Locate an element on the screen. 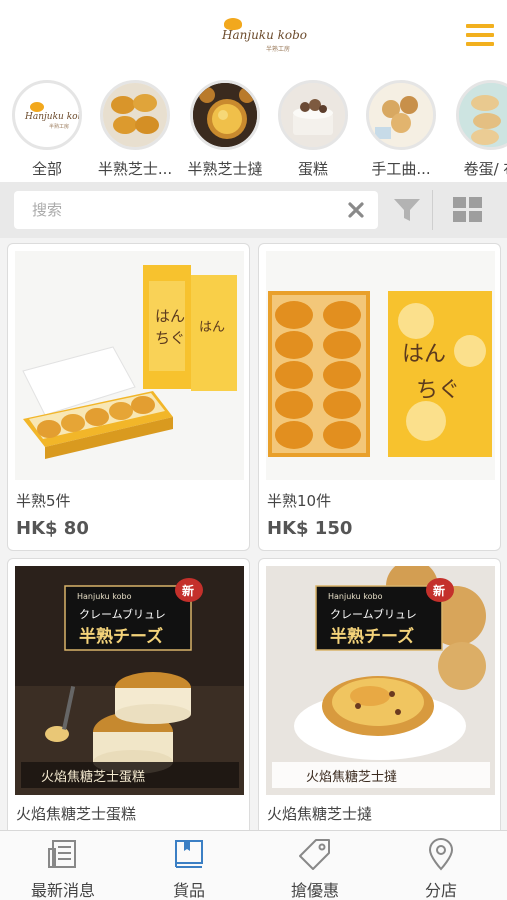  svg-text: 半熟工房 is located at coordinates (59, 126).